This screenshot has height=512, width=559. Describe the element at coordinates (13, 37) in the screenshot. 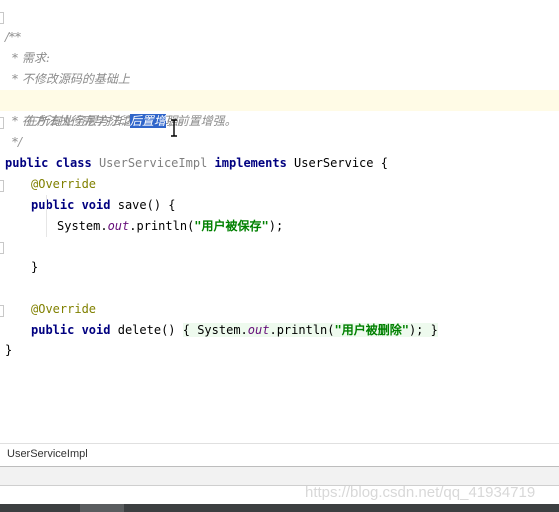

I see `code-line-1: /**` at that location.